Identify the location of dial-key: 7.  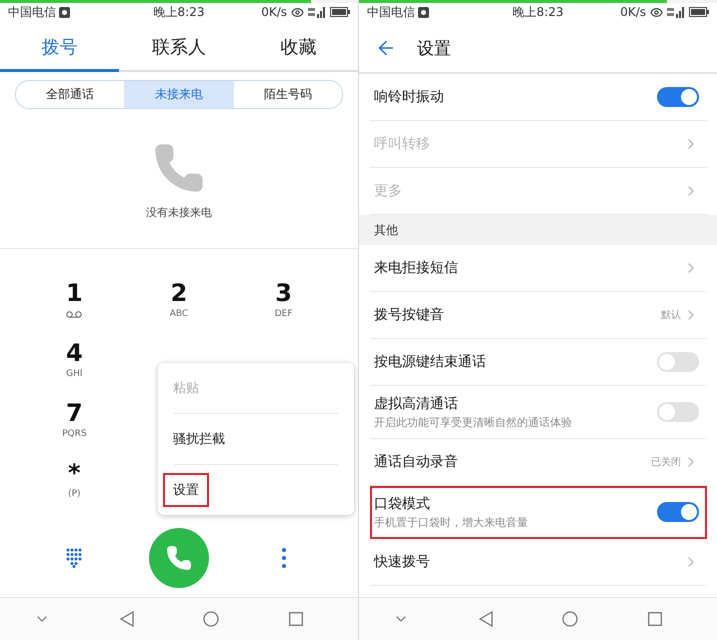
(74, 413).